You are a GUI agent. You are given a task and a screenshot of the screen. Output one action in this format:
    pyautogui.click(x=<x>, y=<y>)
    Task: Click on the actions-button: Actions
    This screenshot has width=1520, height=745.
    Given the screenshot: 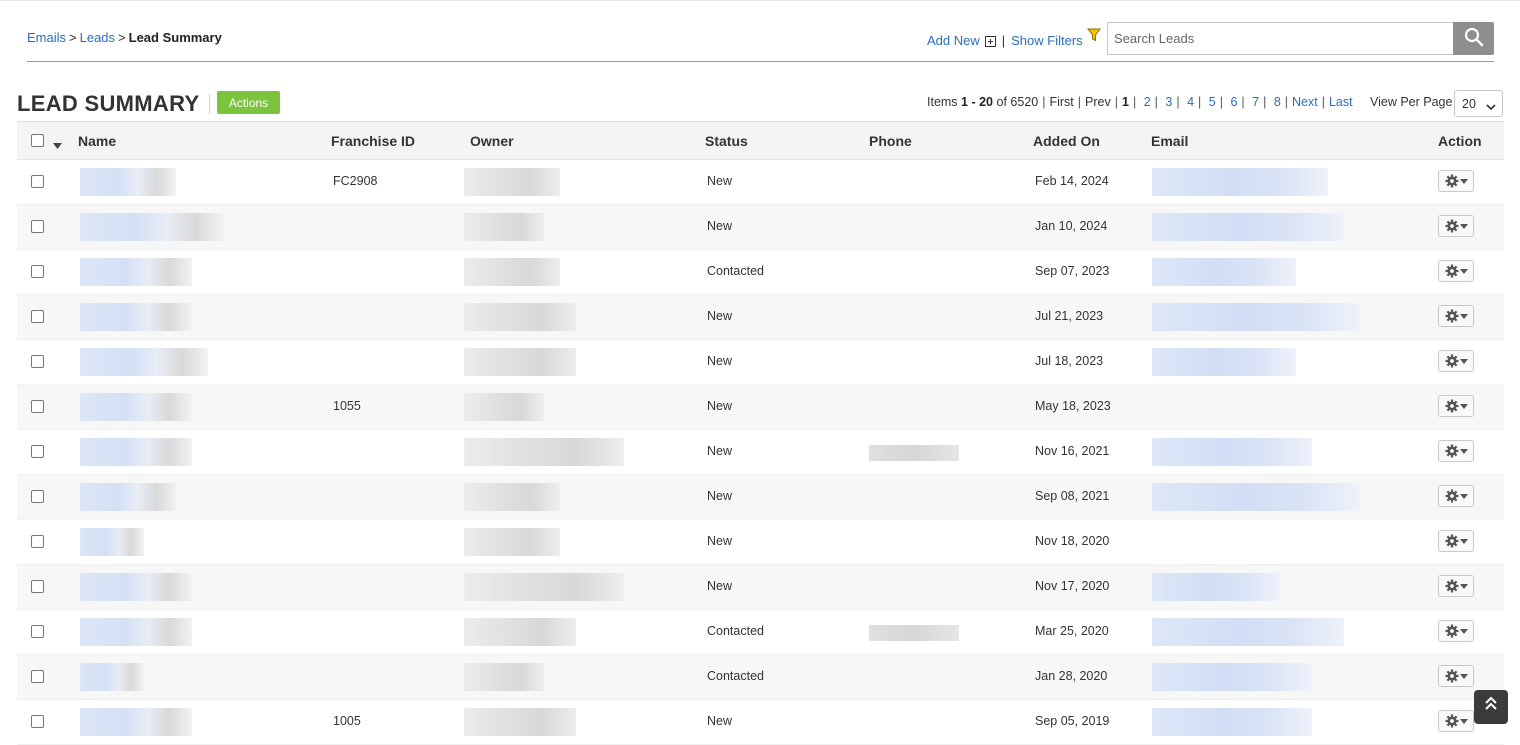 What is the action you would take?
    pyautogui.click(x=248, y=102)
    